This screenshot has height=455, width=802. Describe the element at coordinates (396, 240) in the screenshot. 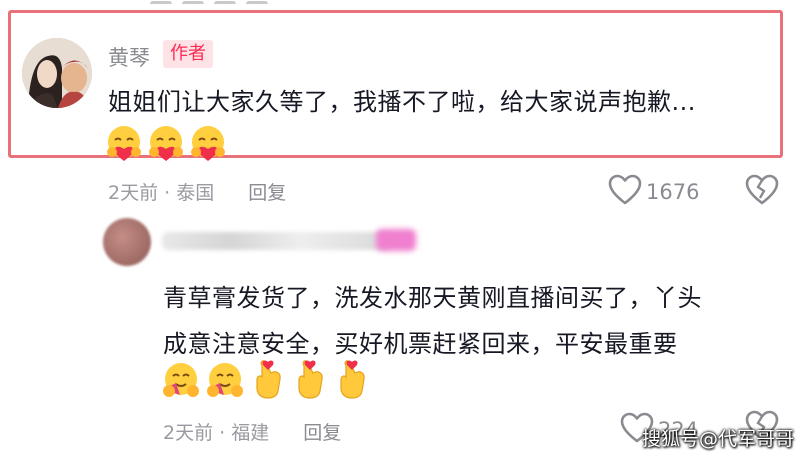

I see `reply-badge-blurred` at that location.